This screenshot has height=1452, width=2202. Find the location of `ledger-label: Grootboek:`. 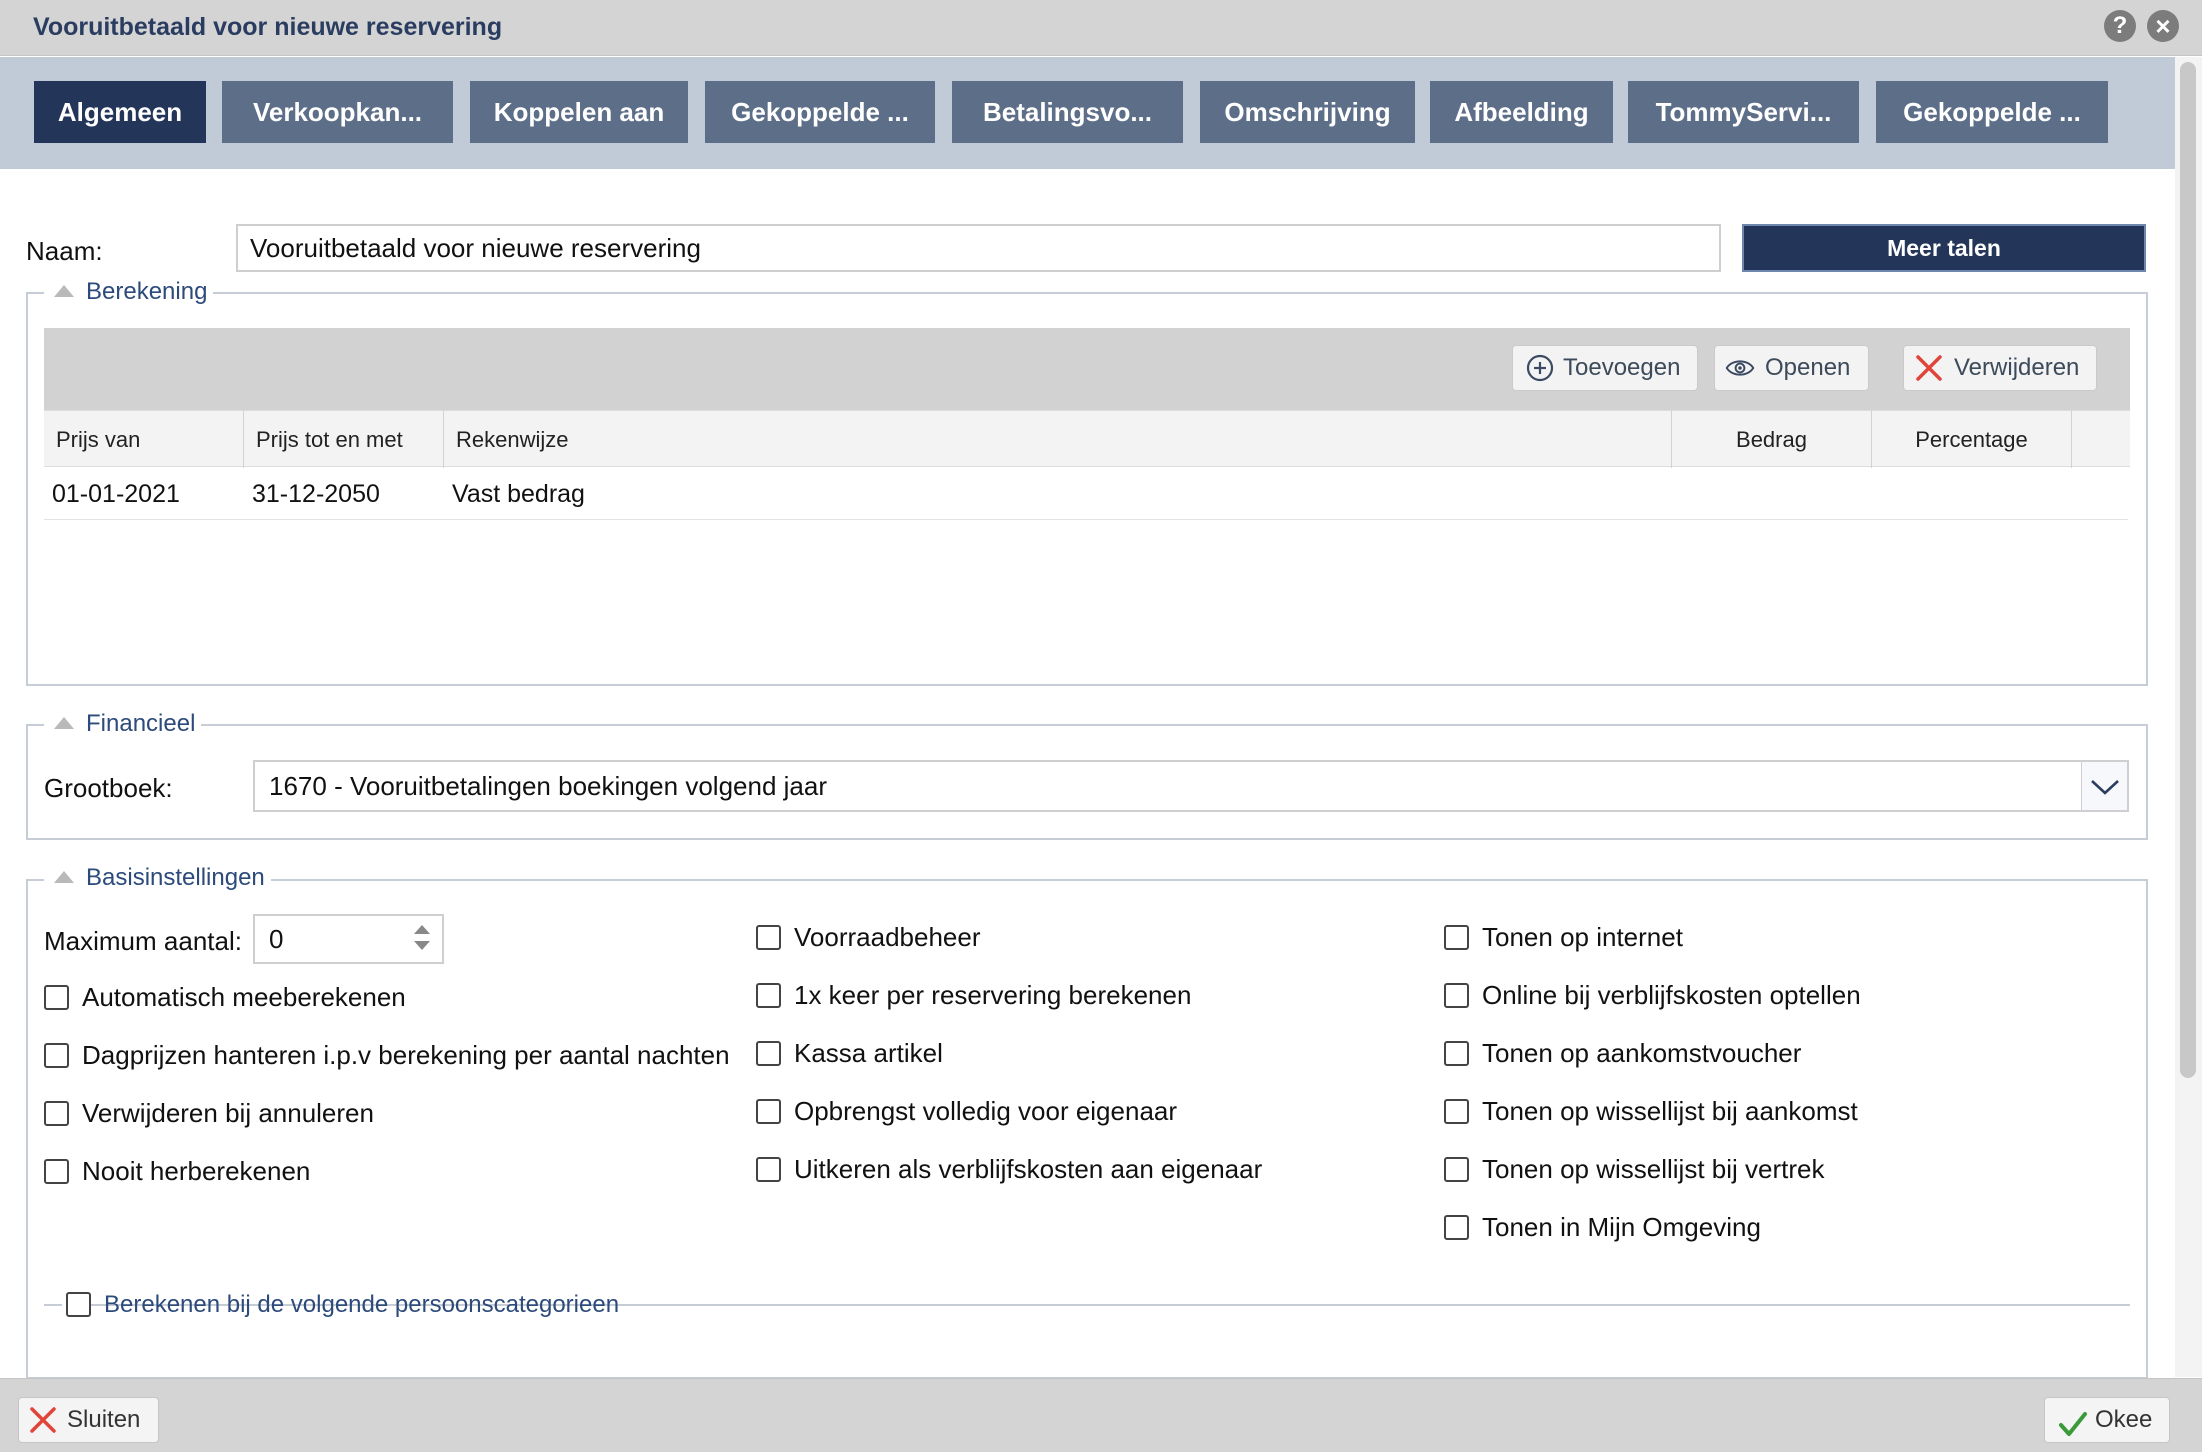

ledger-label: Grootboek: is located at coordinates (108, 788).